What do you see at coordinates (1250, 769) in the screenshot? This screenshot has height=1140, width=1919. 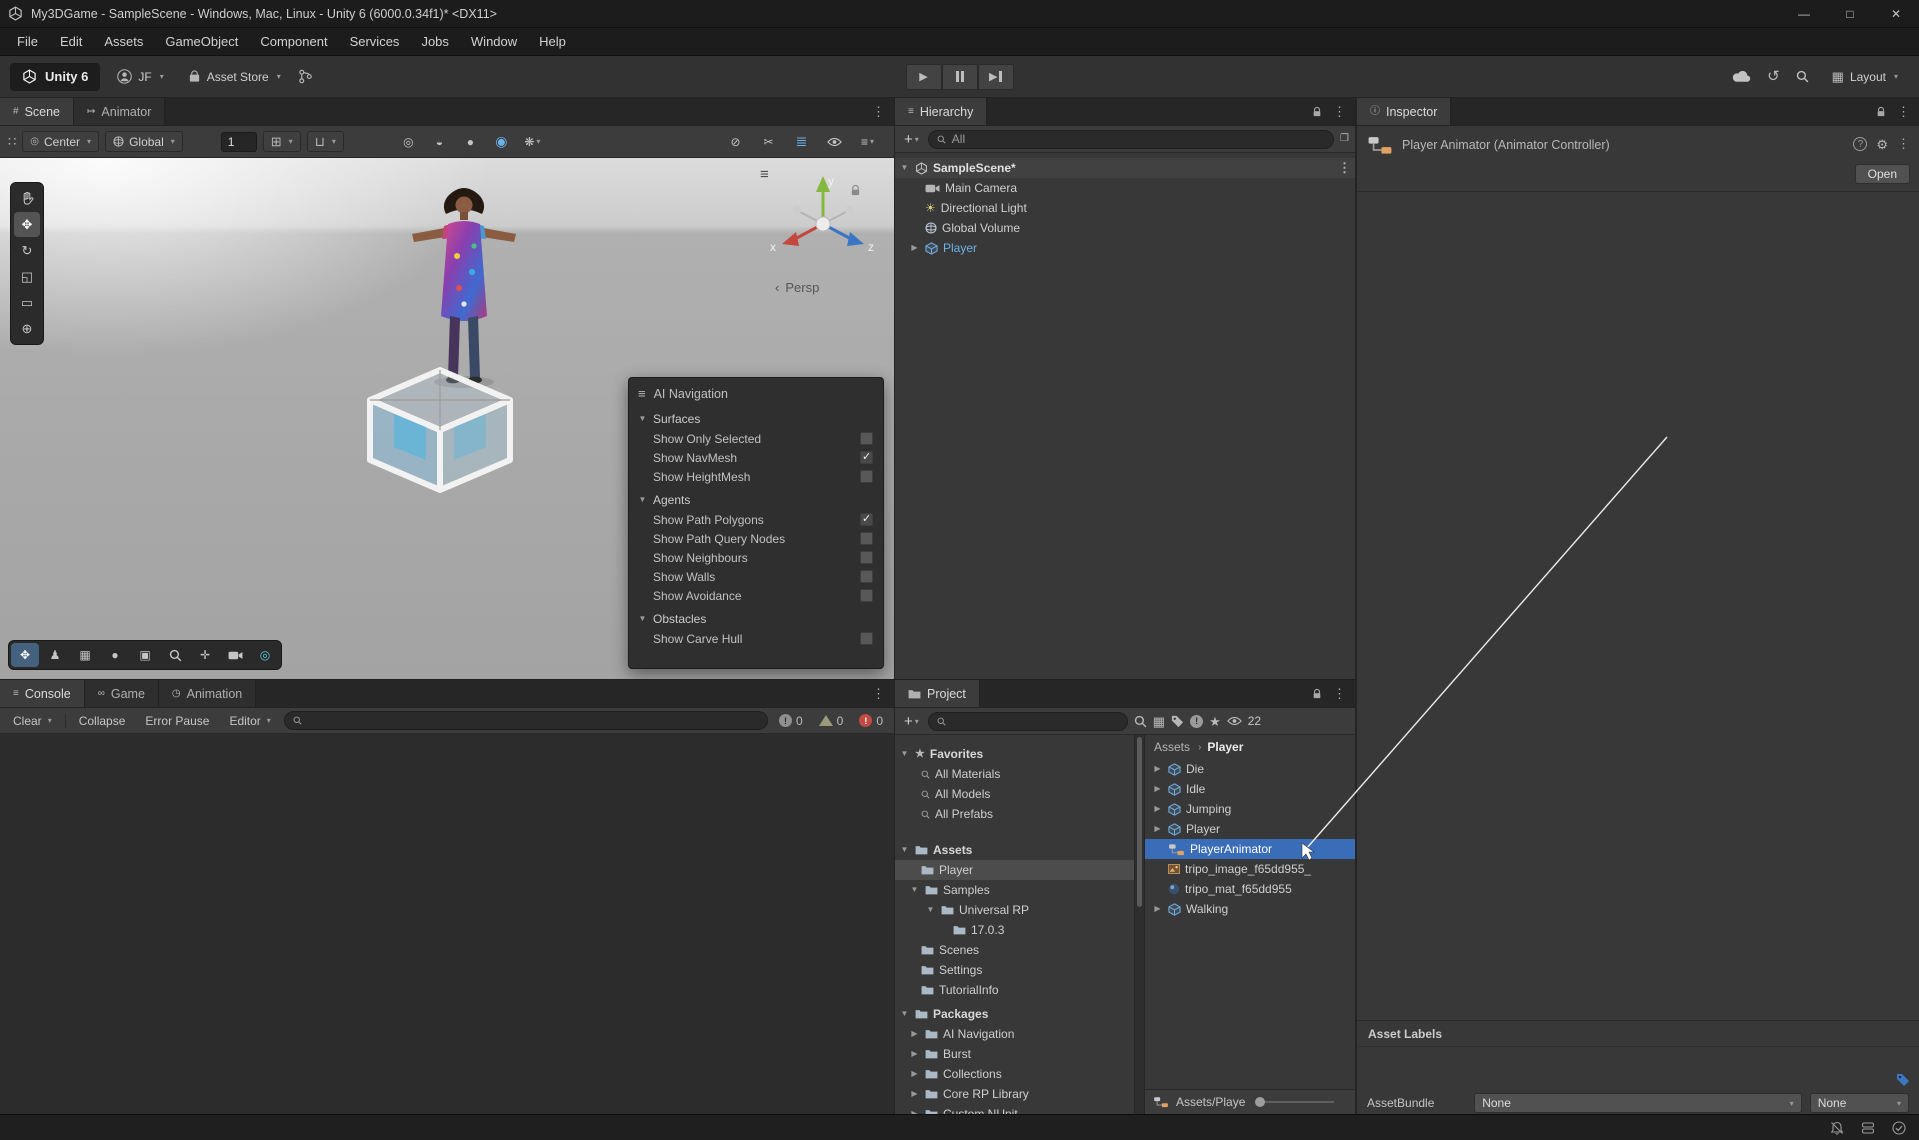 I see `asset-row-die: ▶ Die` at bounding box center [1250, 769].